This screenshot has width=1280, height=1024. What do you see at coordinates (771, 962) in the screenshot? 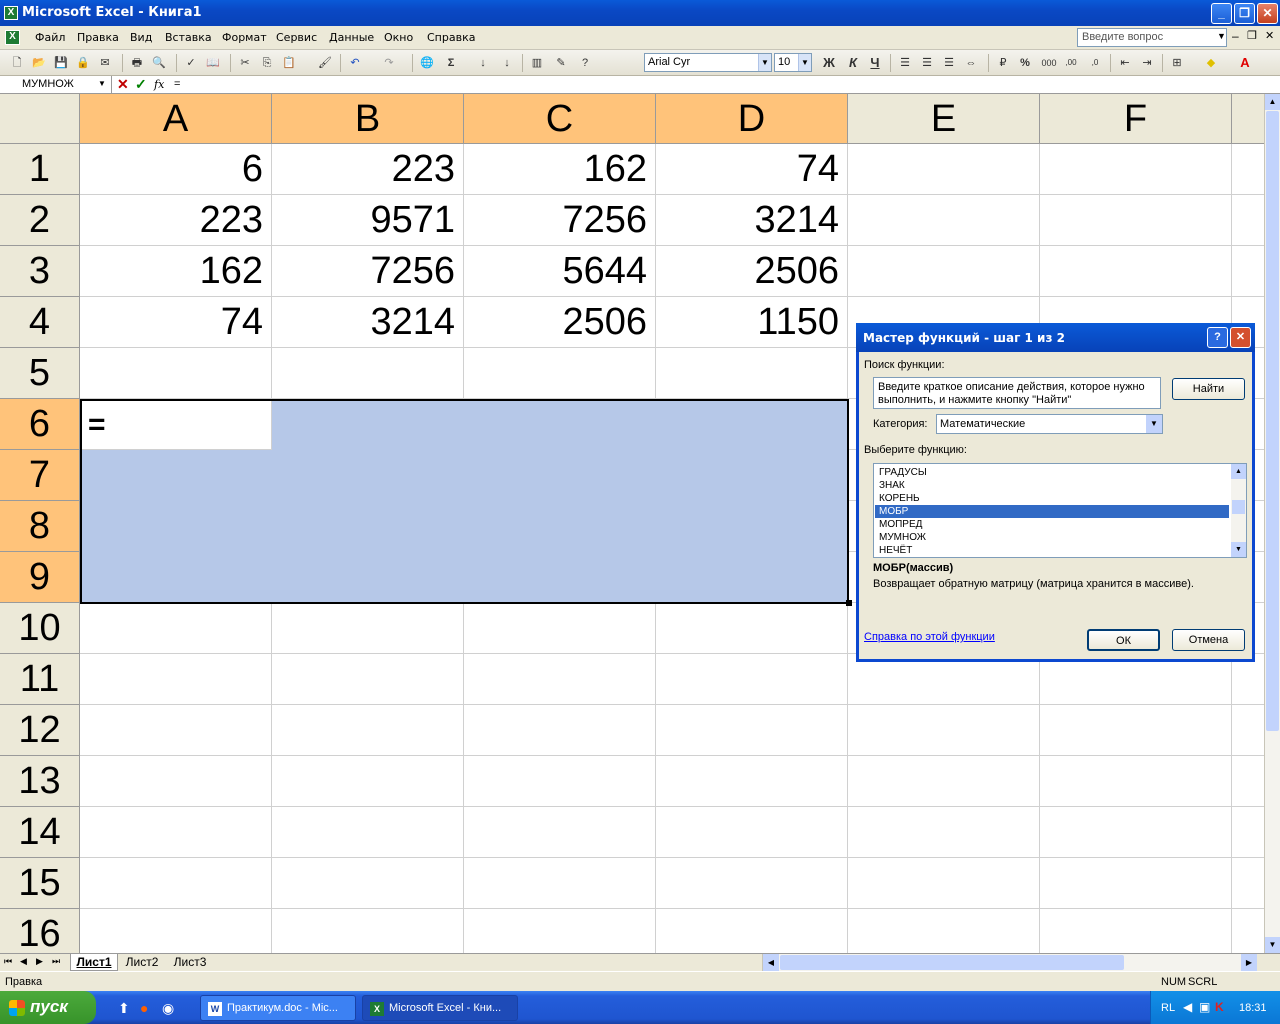
I see `scroll-left-icon: ◀` at bounding box center [771, 962].